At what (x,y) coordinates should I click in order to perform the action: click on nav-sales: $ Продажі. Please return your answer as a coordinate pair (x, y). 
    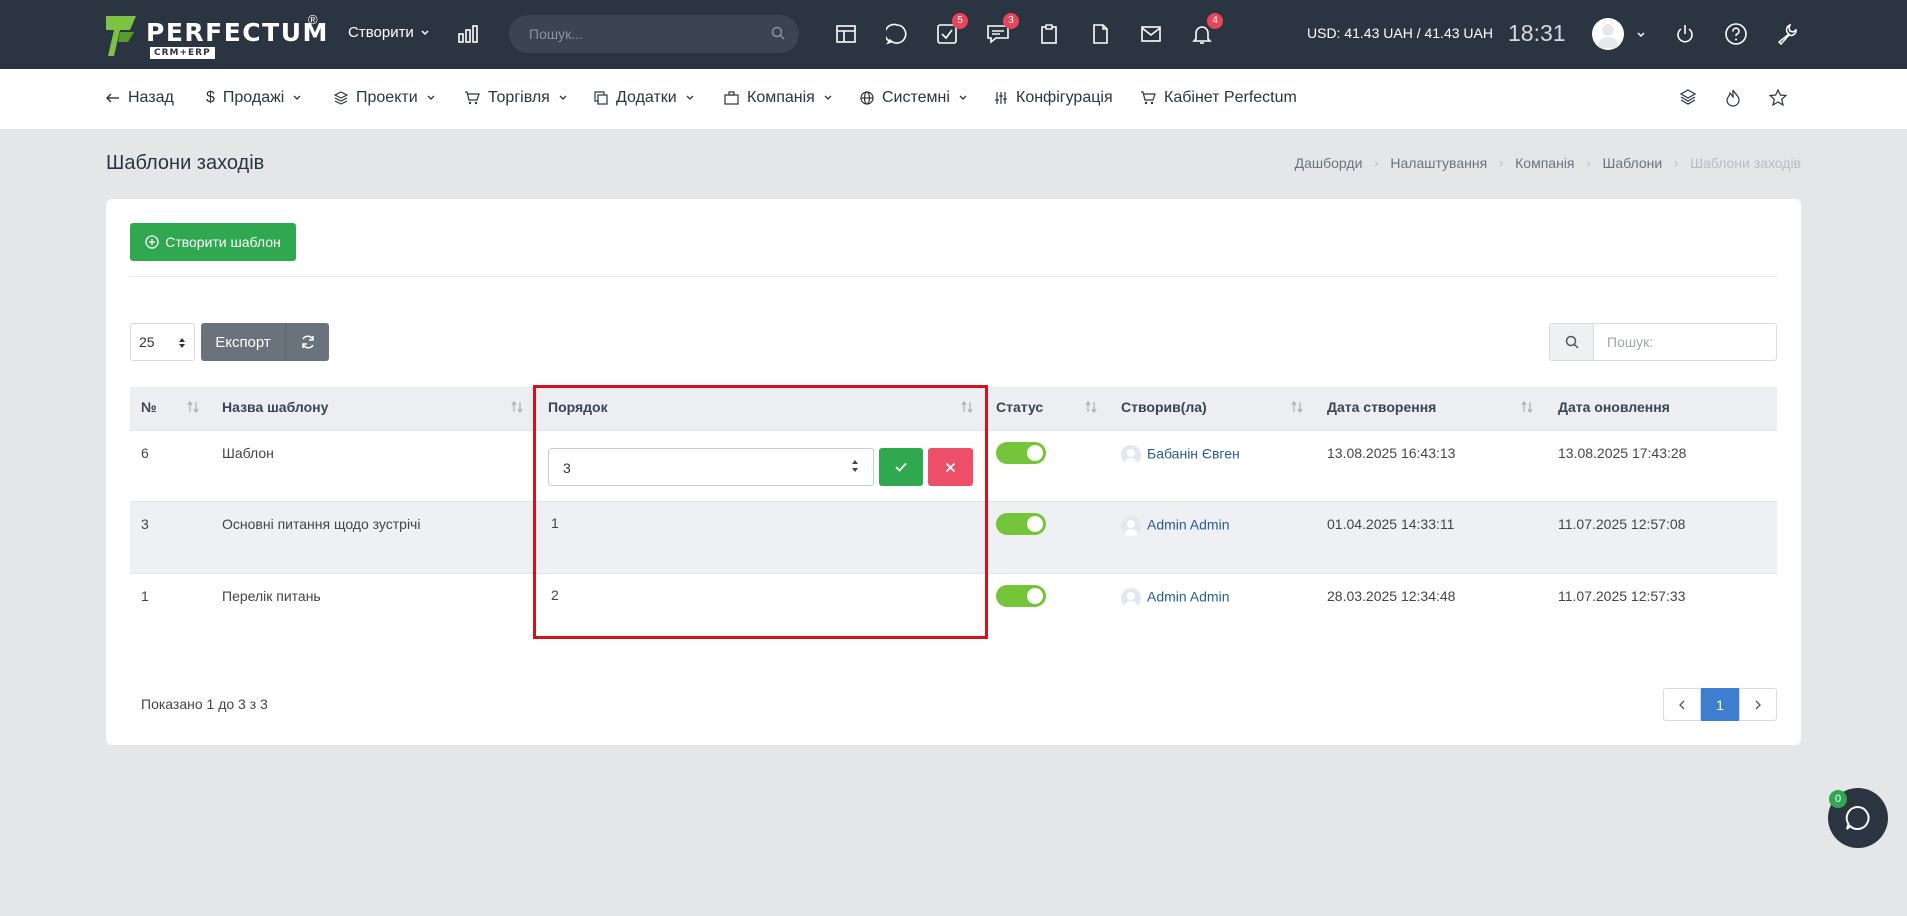
    Looking at the image, I should click on (254, 98).